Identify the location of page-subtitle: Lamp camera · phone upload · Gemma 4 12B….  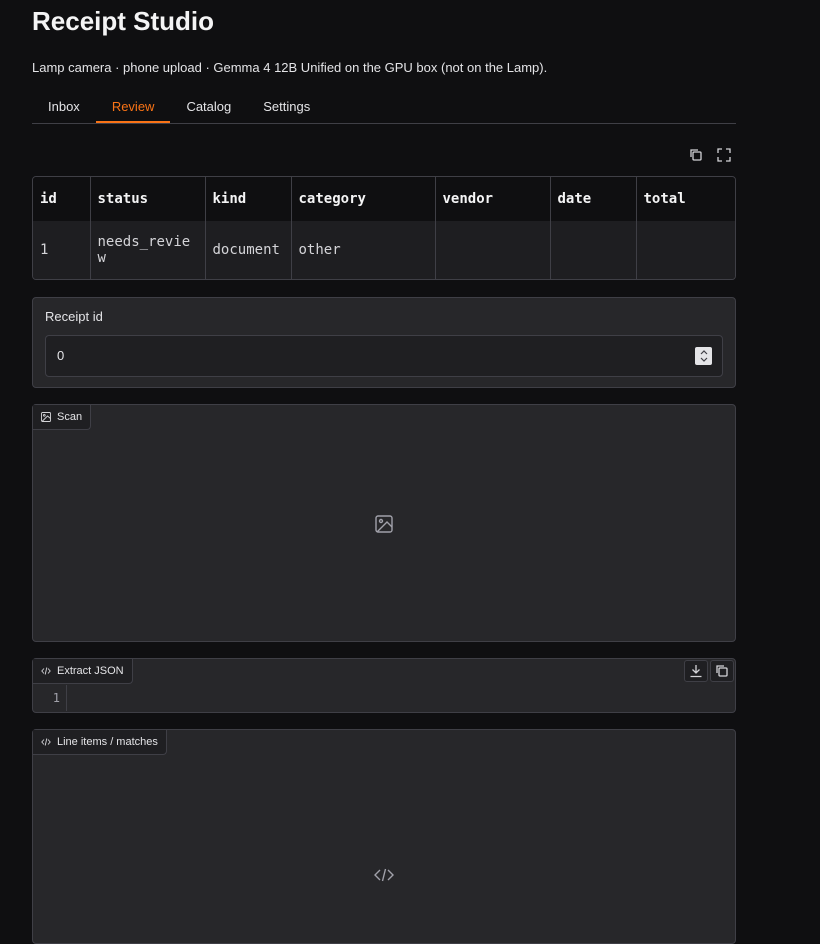
(290, 67).